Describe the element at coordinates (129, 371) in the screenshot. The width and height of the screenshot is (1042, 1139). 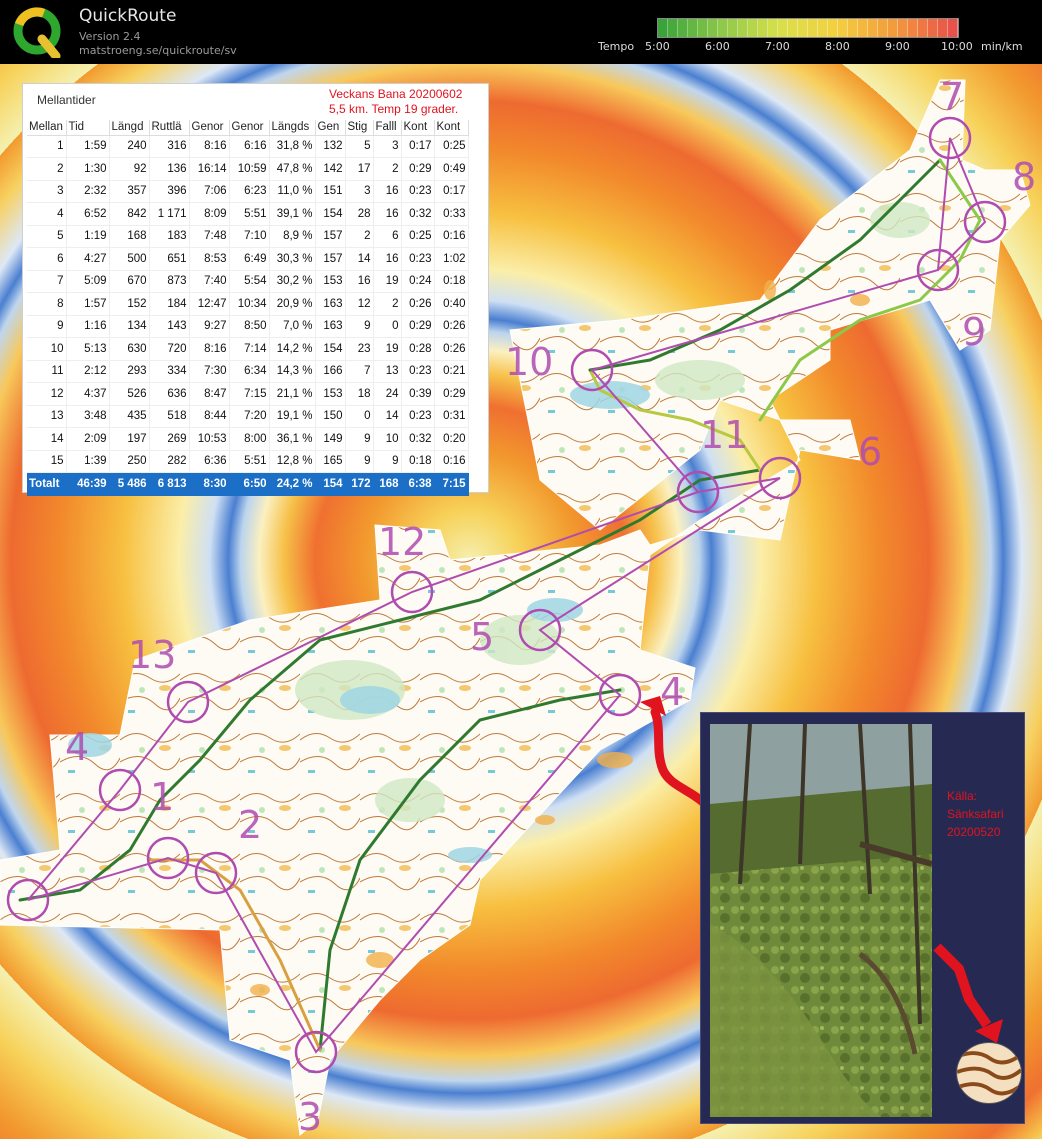
I see `split-cell: 293` at that location.